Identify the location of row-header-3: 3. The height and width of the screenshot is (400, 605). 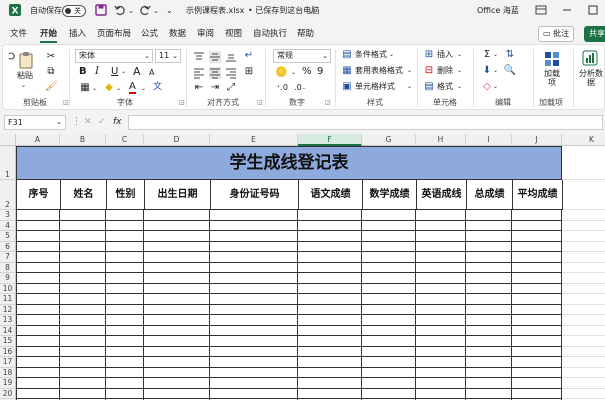
(8, 215).